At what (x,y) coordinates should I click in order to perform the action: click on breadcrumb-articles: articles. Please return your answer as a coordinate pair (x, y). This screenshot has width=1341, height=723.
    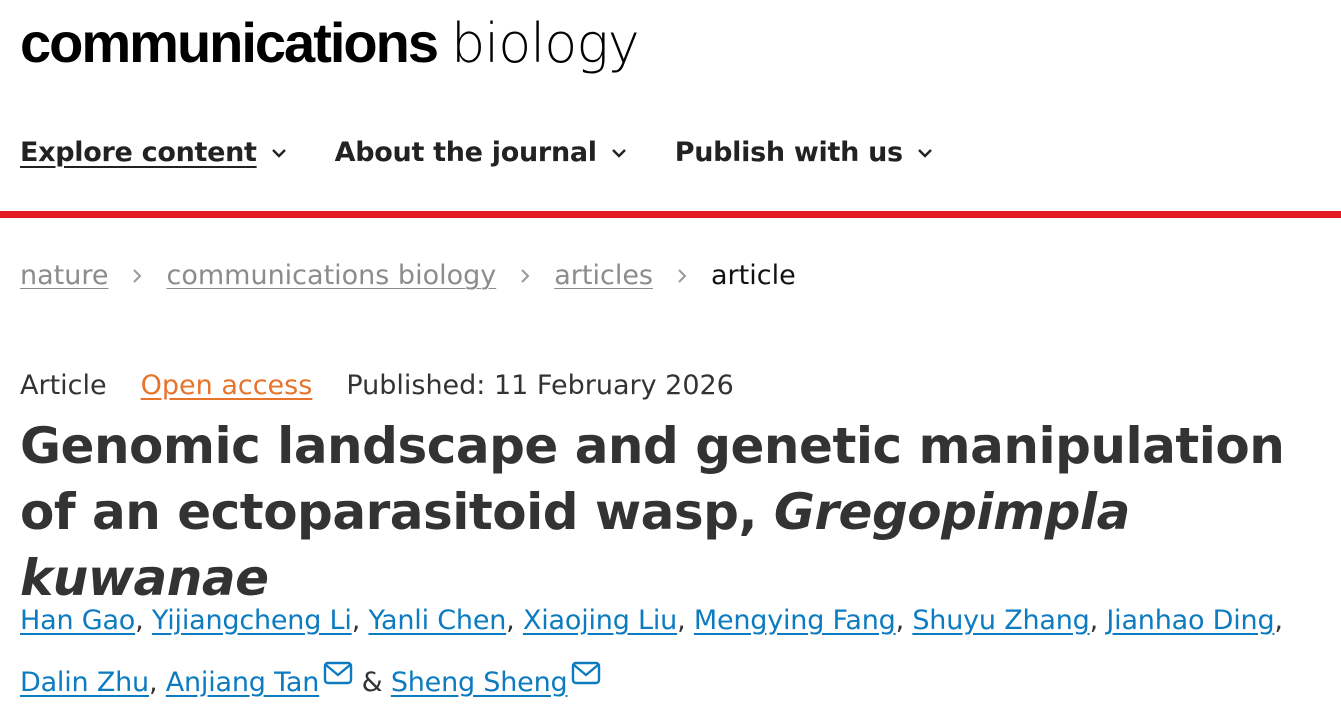
    Looking at the image, I should click on (603, 275).